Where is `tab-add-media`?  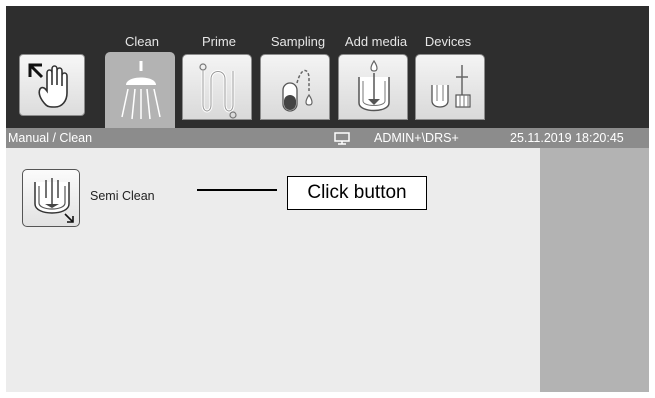
tab-add-media is located at coordinates (373, 87).